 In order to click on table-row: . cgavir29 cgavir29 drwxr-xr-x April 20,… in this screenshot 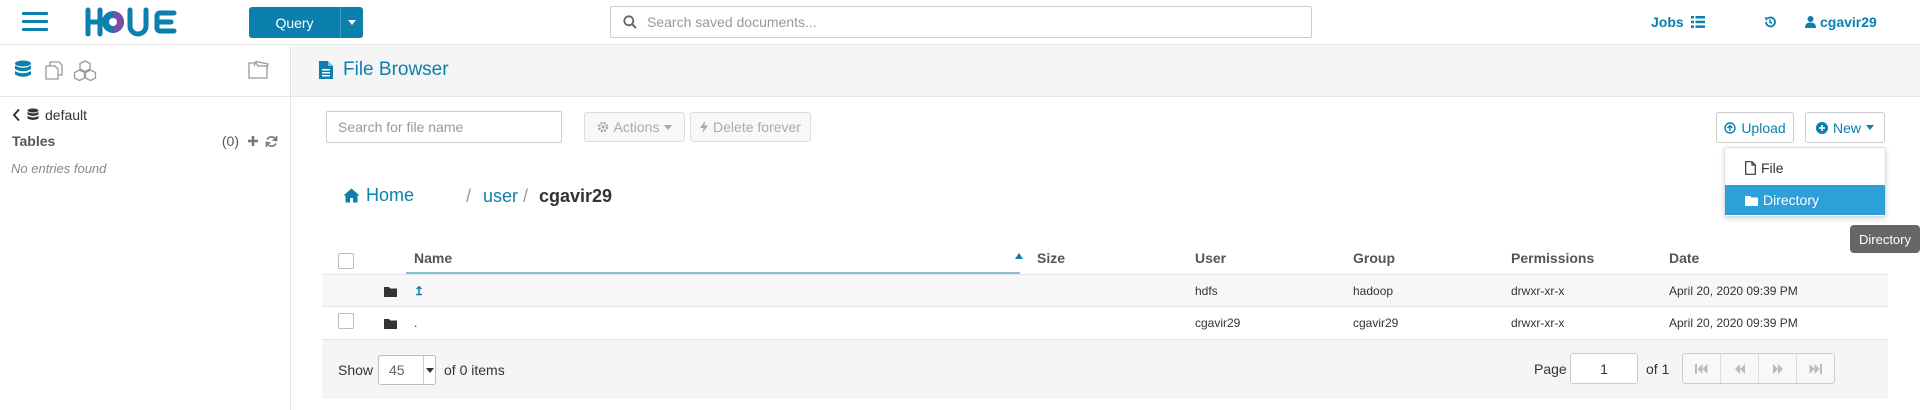, I will do `click(1105, 322)`.